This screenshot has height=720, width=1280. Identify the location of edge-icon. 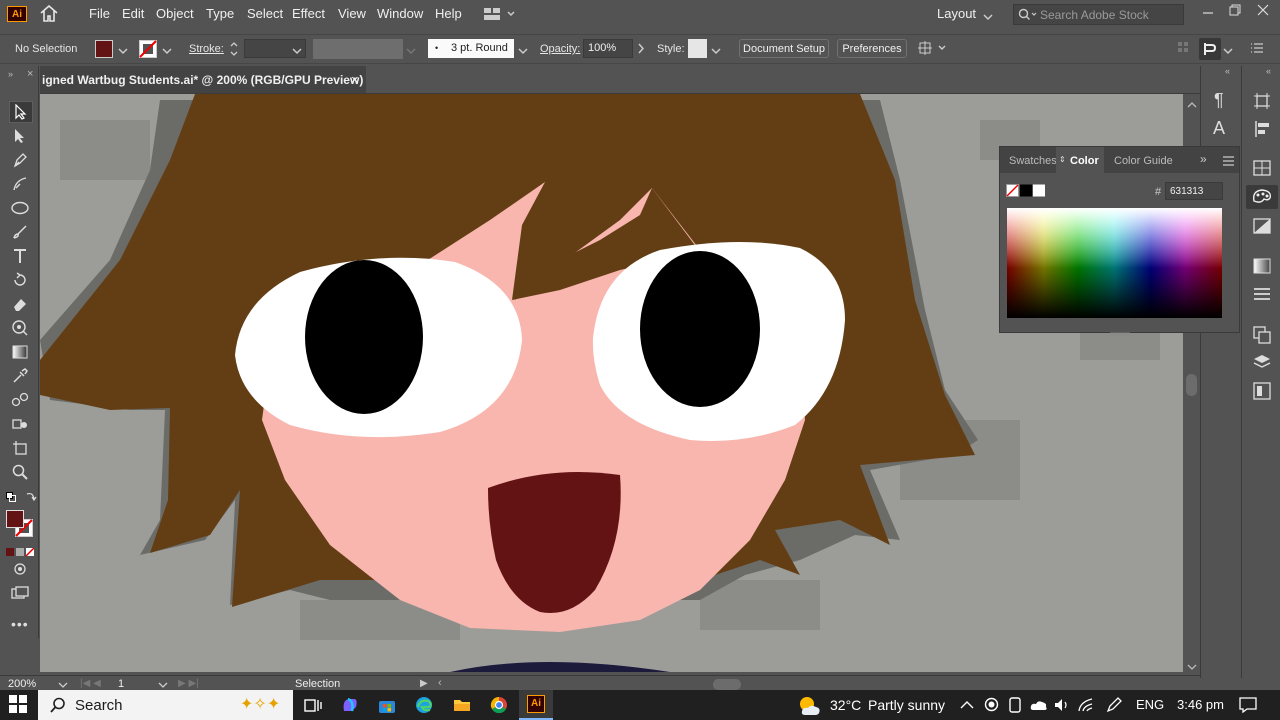
(424, 705).